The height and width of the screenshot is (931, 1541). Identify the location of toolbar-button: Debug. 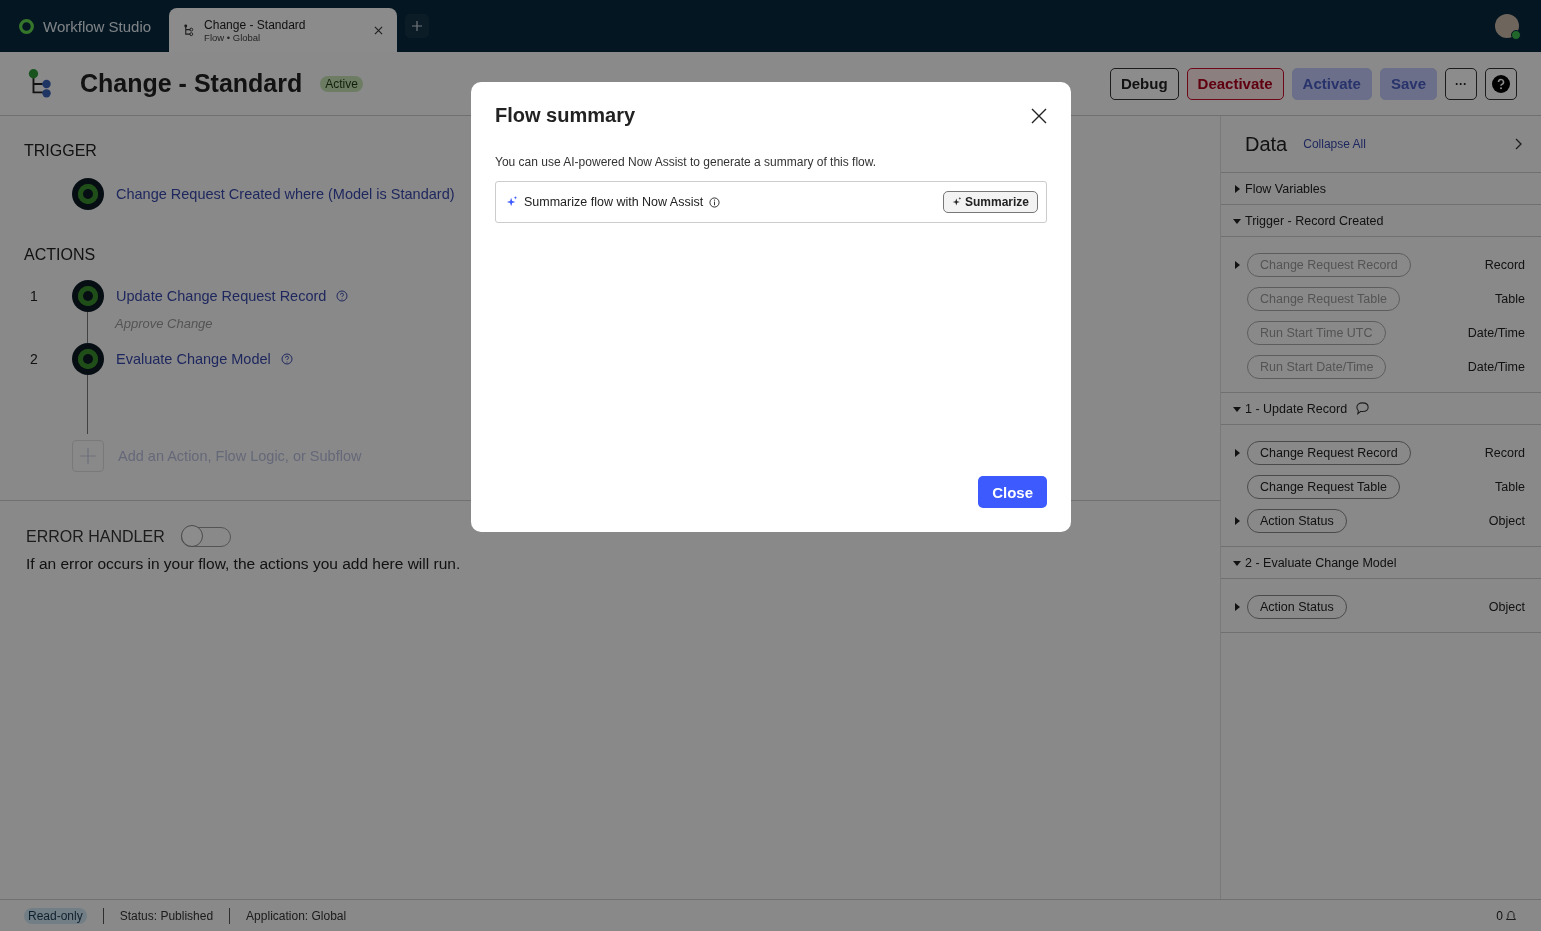
(1144, 83).